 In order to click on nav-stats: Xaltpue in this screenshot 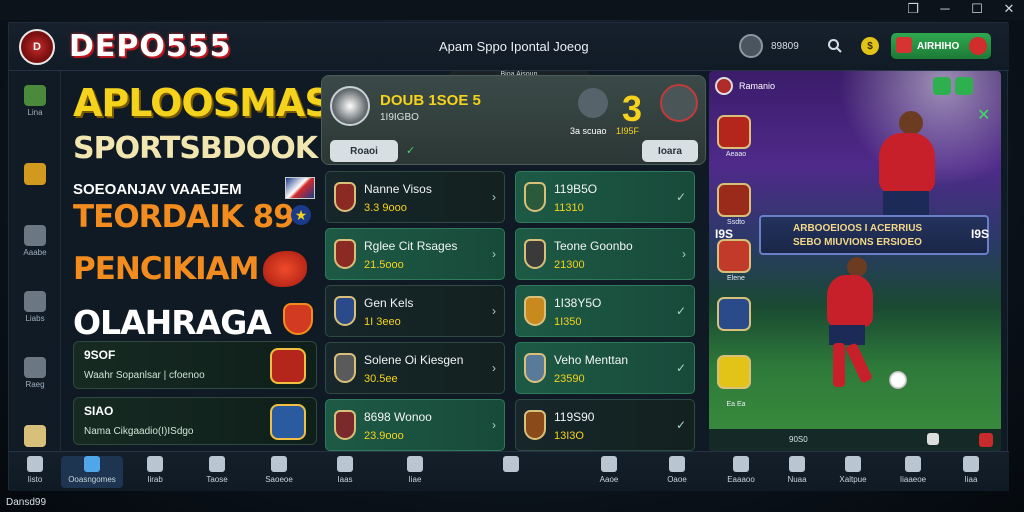, I will do `click(853, 472)`.